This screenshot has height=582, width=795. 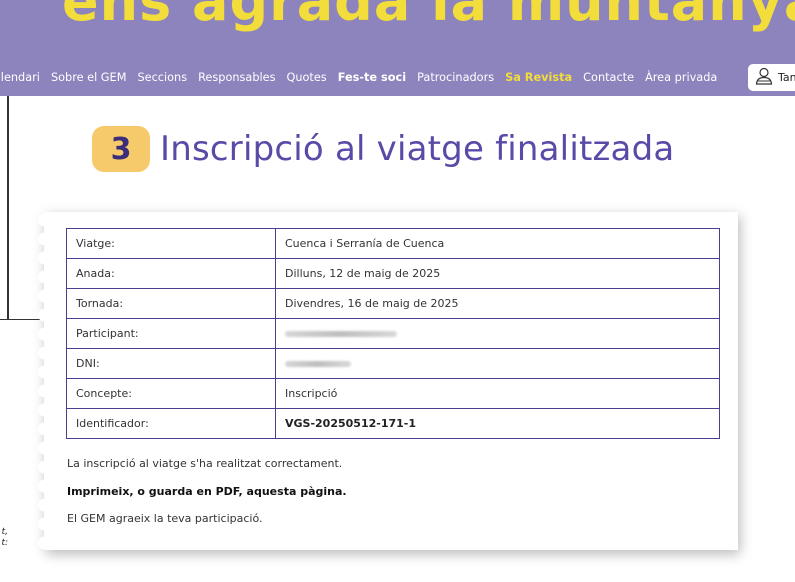 What do you see at coordinates (44, 381) in the screenshot?
I see `perforated-edge` at bounding box center [44, 381].